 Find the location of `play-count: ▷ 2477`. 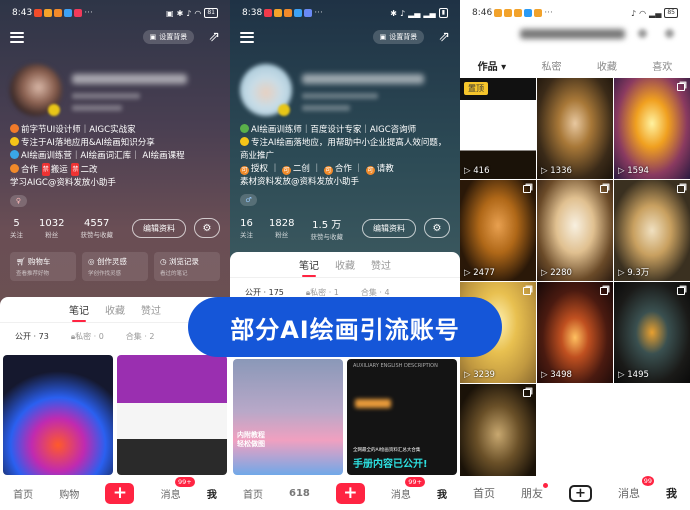

play-count: ▷ 2477 is located at coordinates (479, 273).